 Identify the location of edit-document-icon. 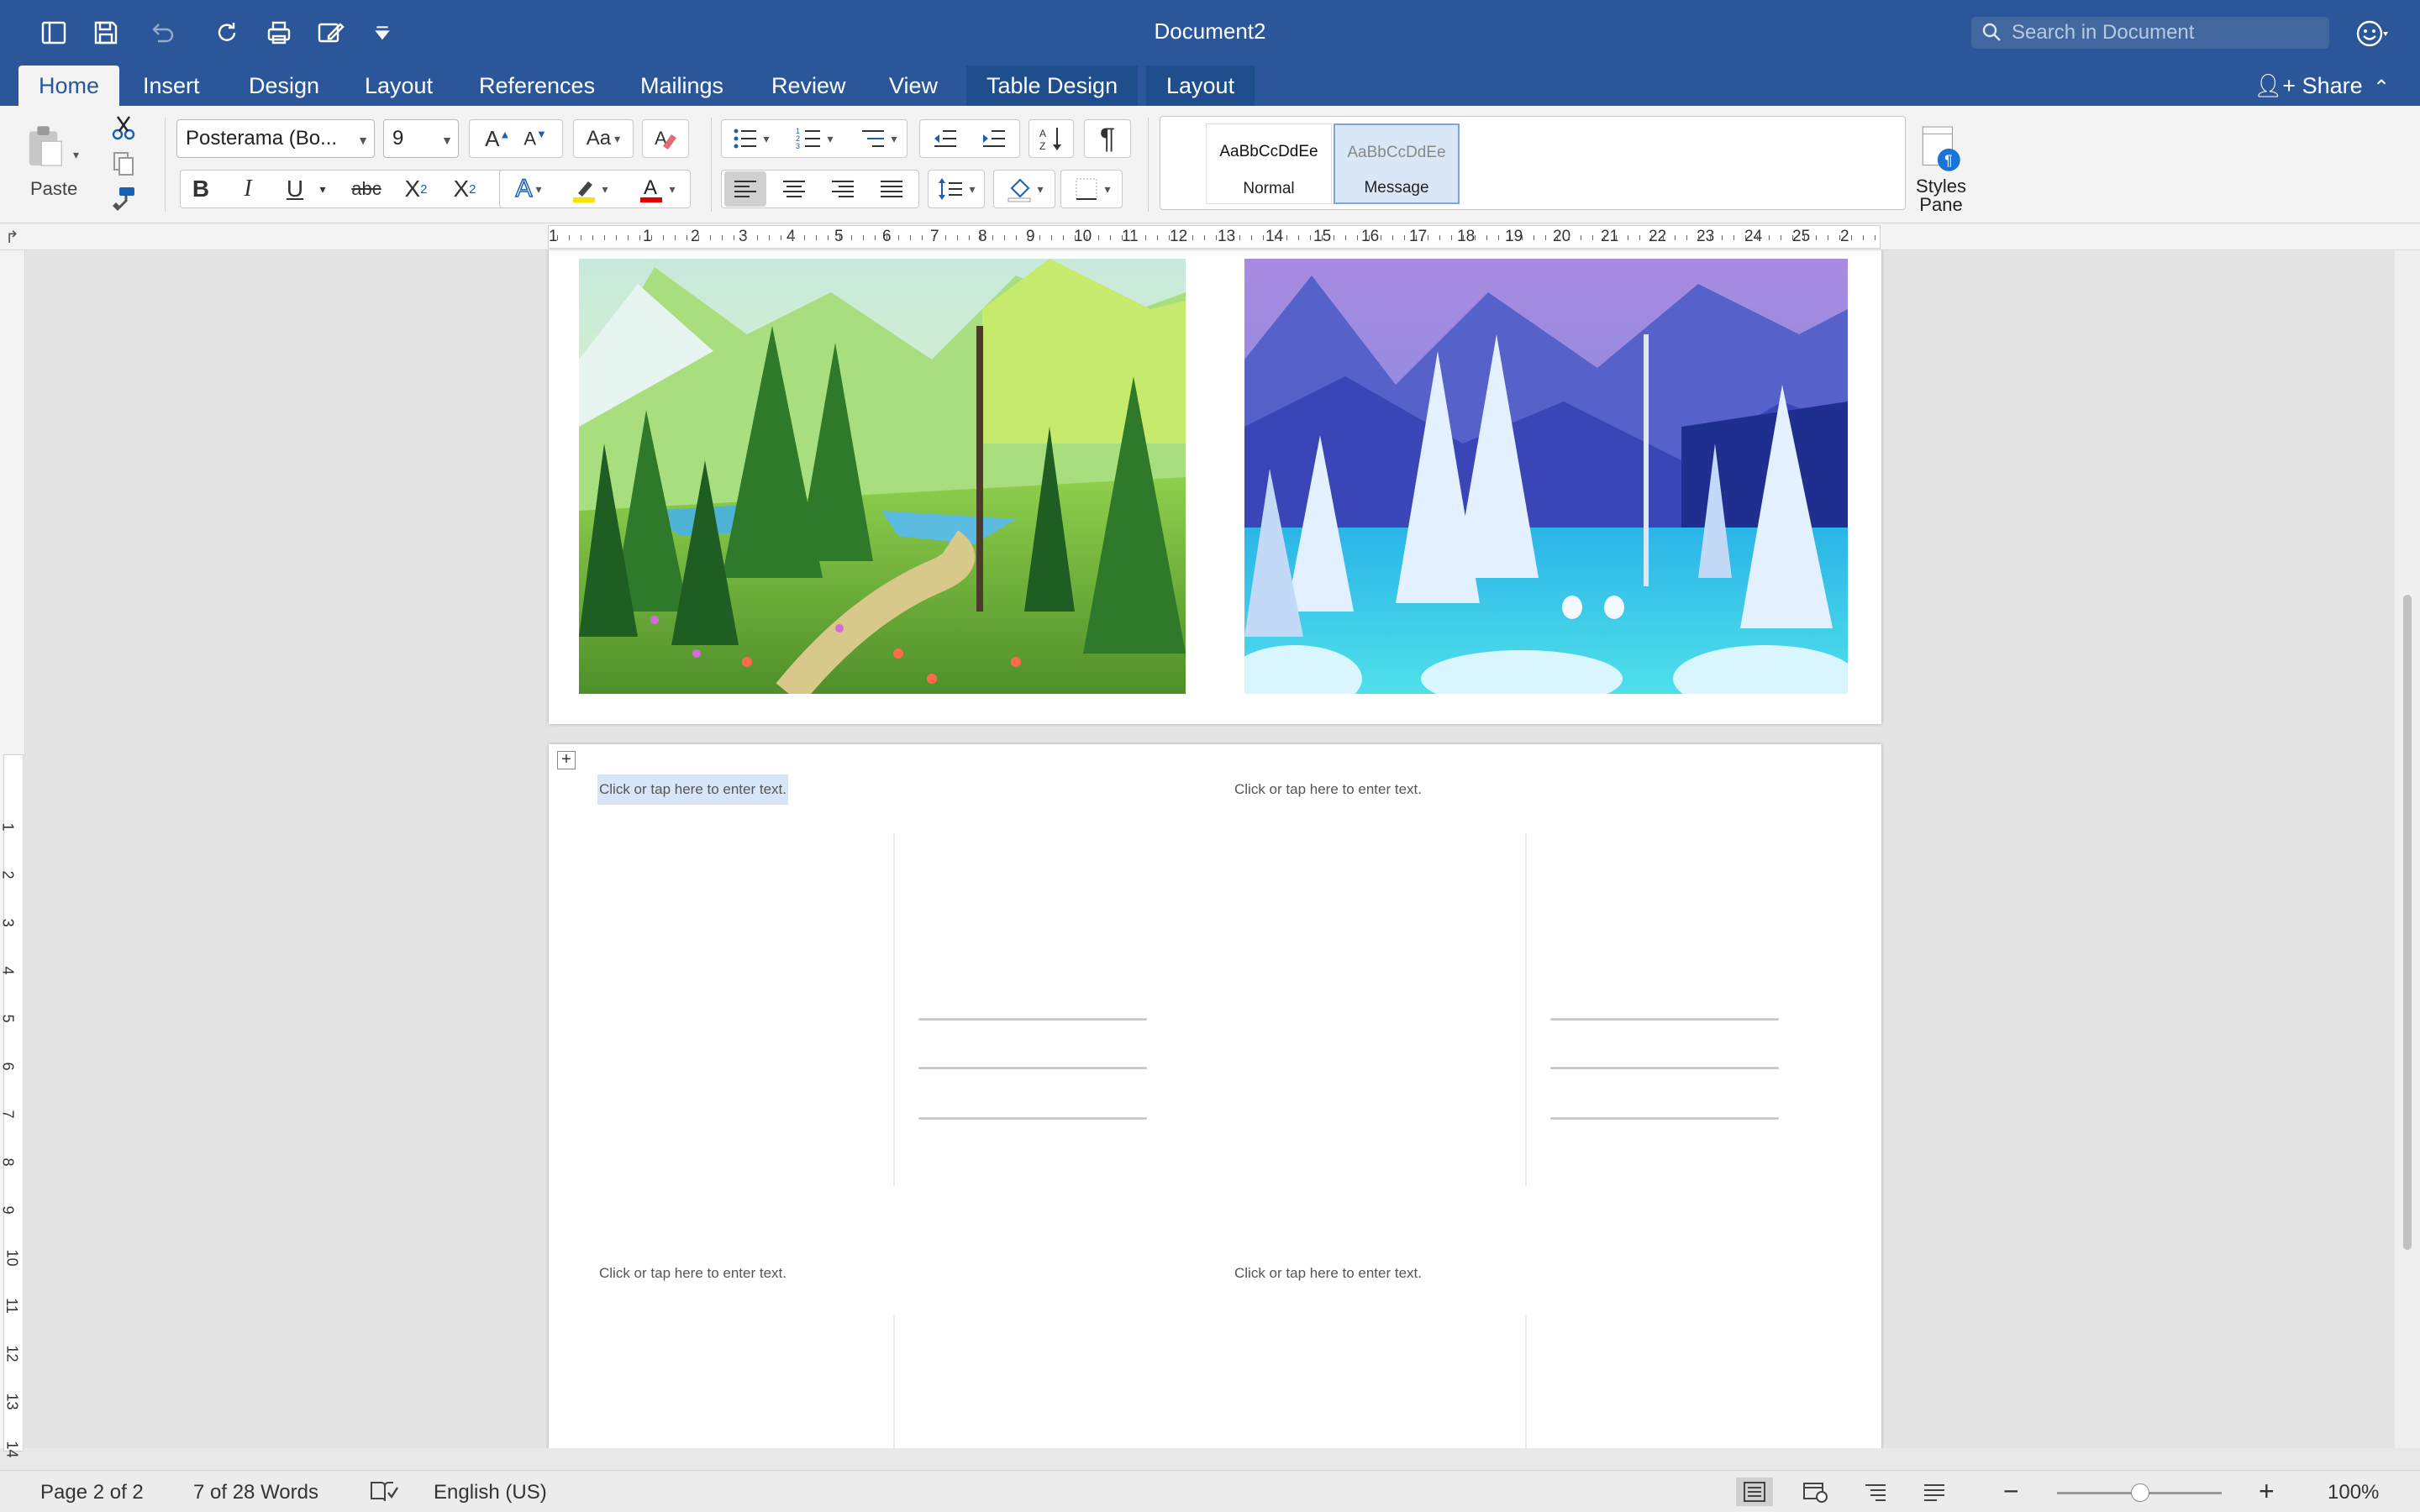
(330, 32).